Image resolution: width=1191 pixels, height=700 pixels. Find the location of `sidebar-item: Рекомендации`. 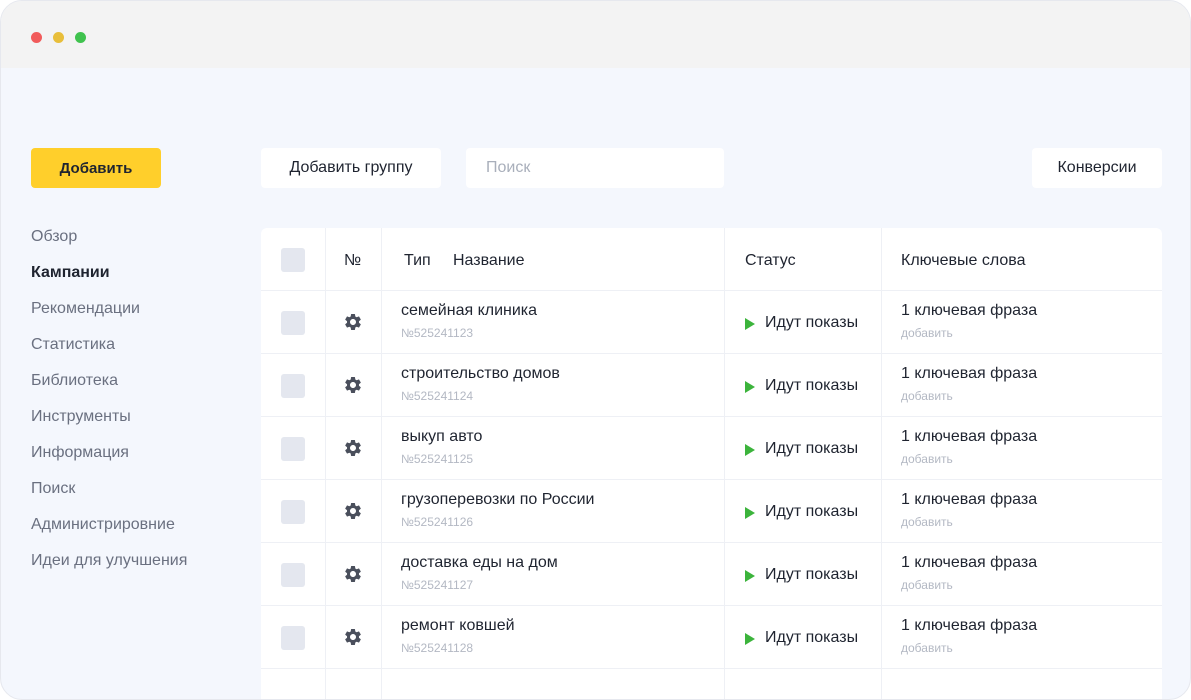

sidebar-item: Рекомендации is located at coordinates (109, 317).